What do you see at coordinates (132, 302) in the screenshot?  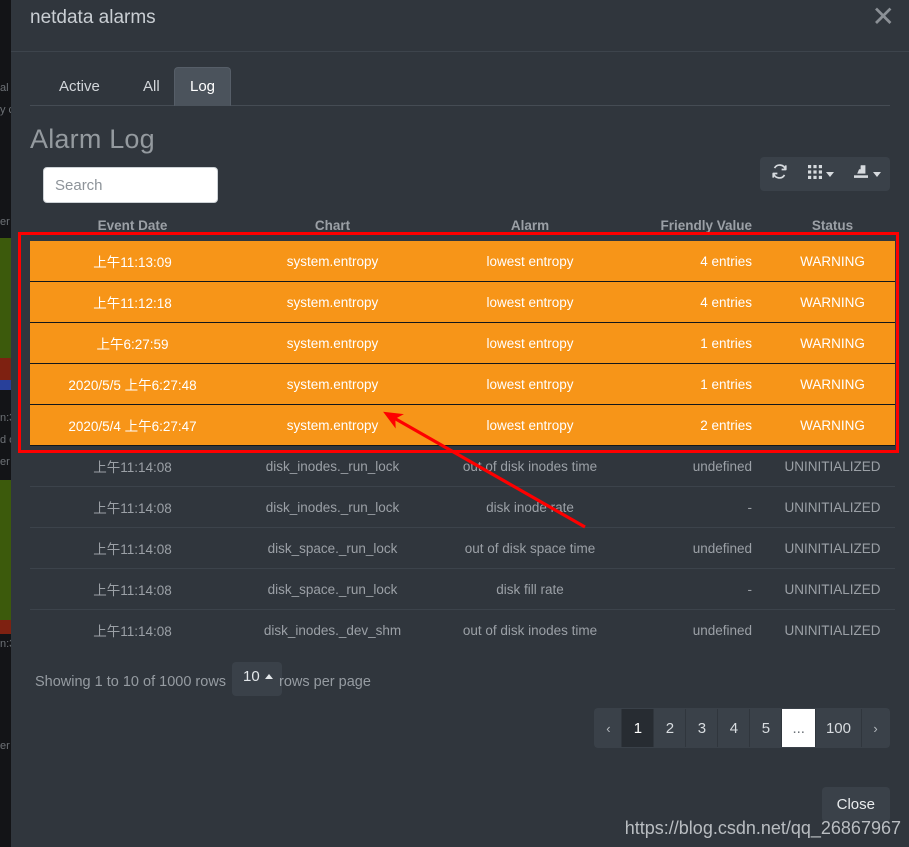 I see `cell-event-date: 上午11:12:18` at bounding box center [132, 302].